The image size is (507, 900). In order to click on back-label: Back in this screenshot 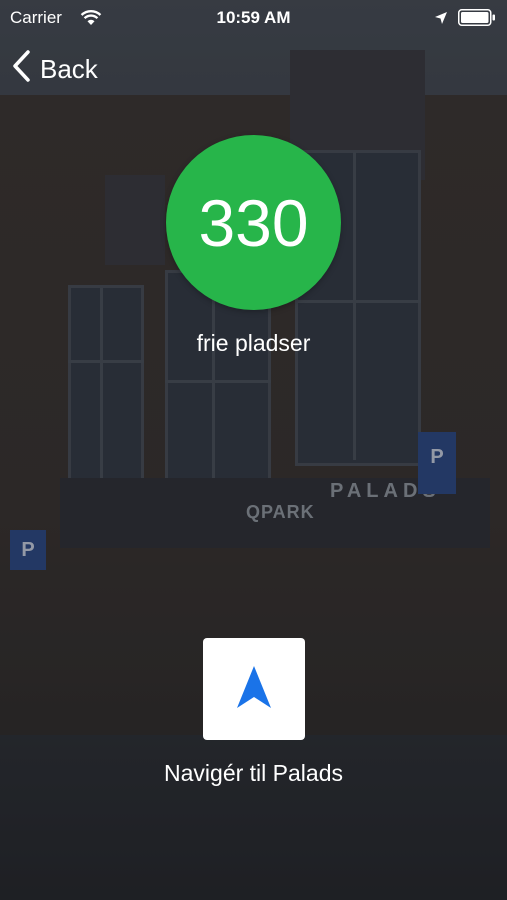, I will do `click(69, 69)`.